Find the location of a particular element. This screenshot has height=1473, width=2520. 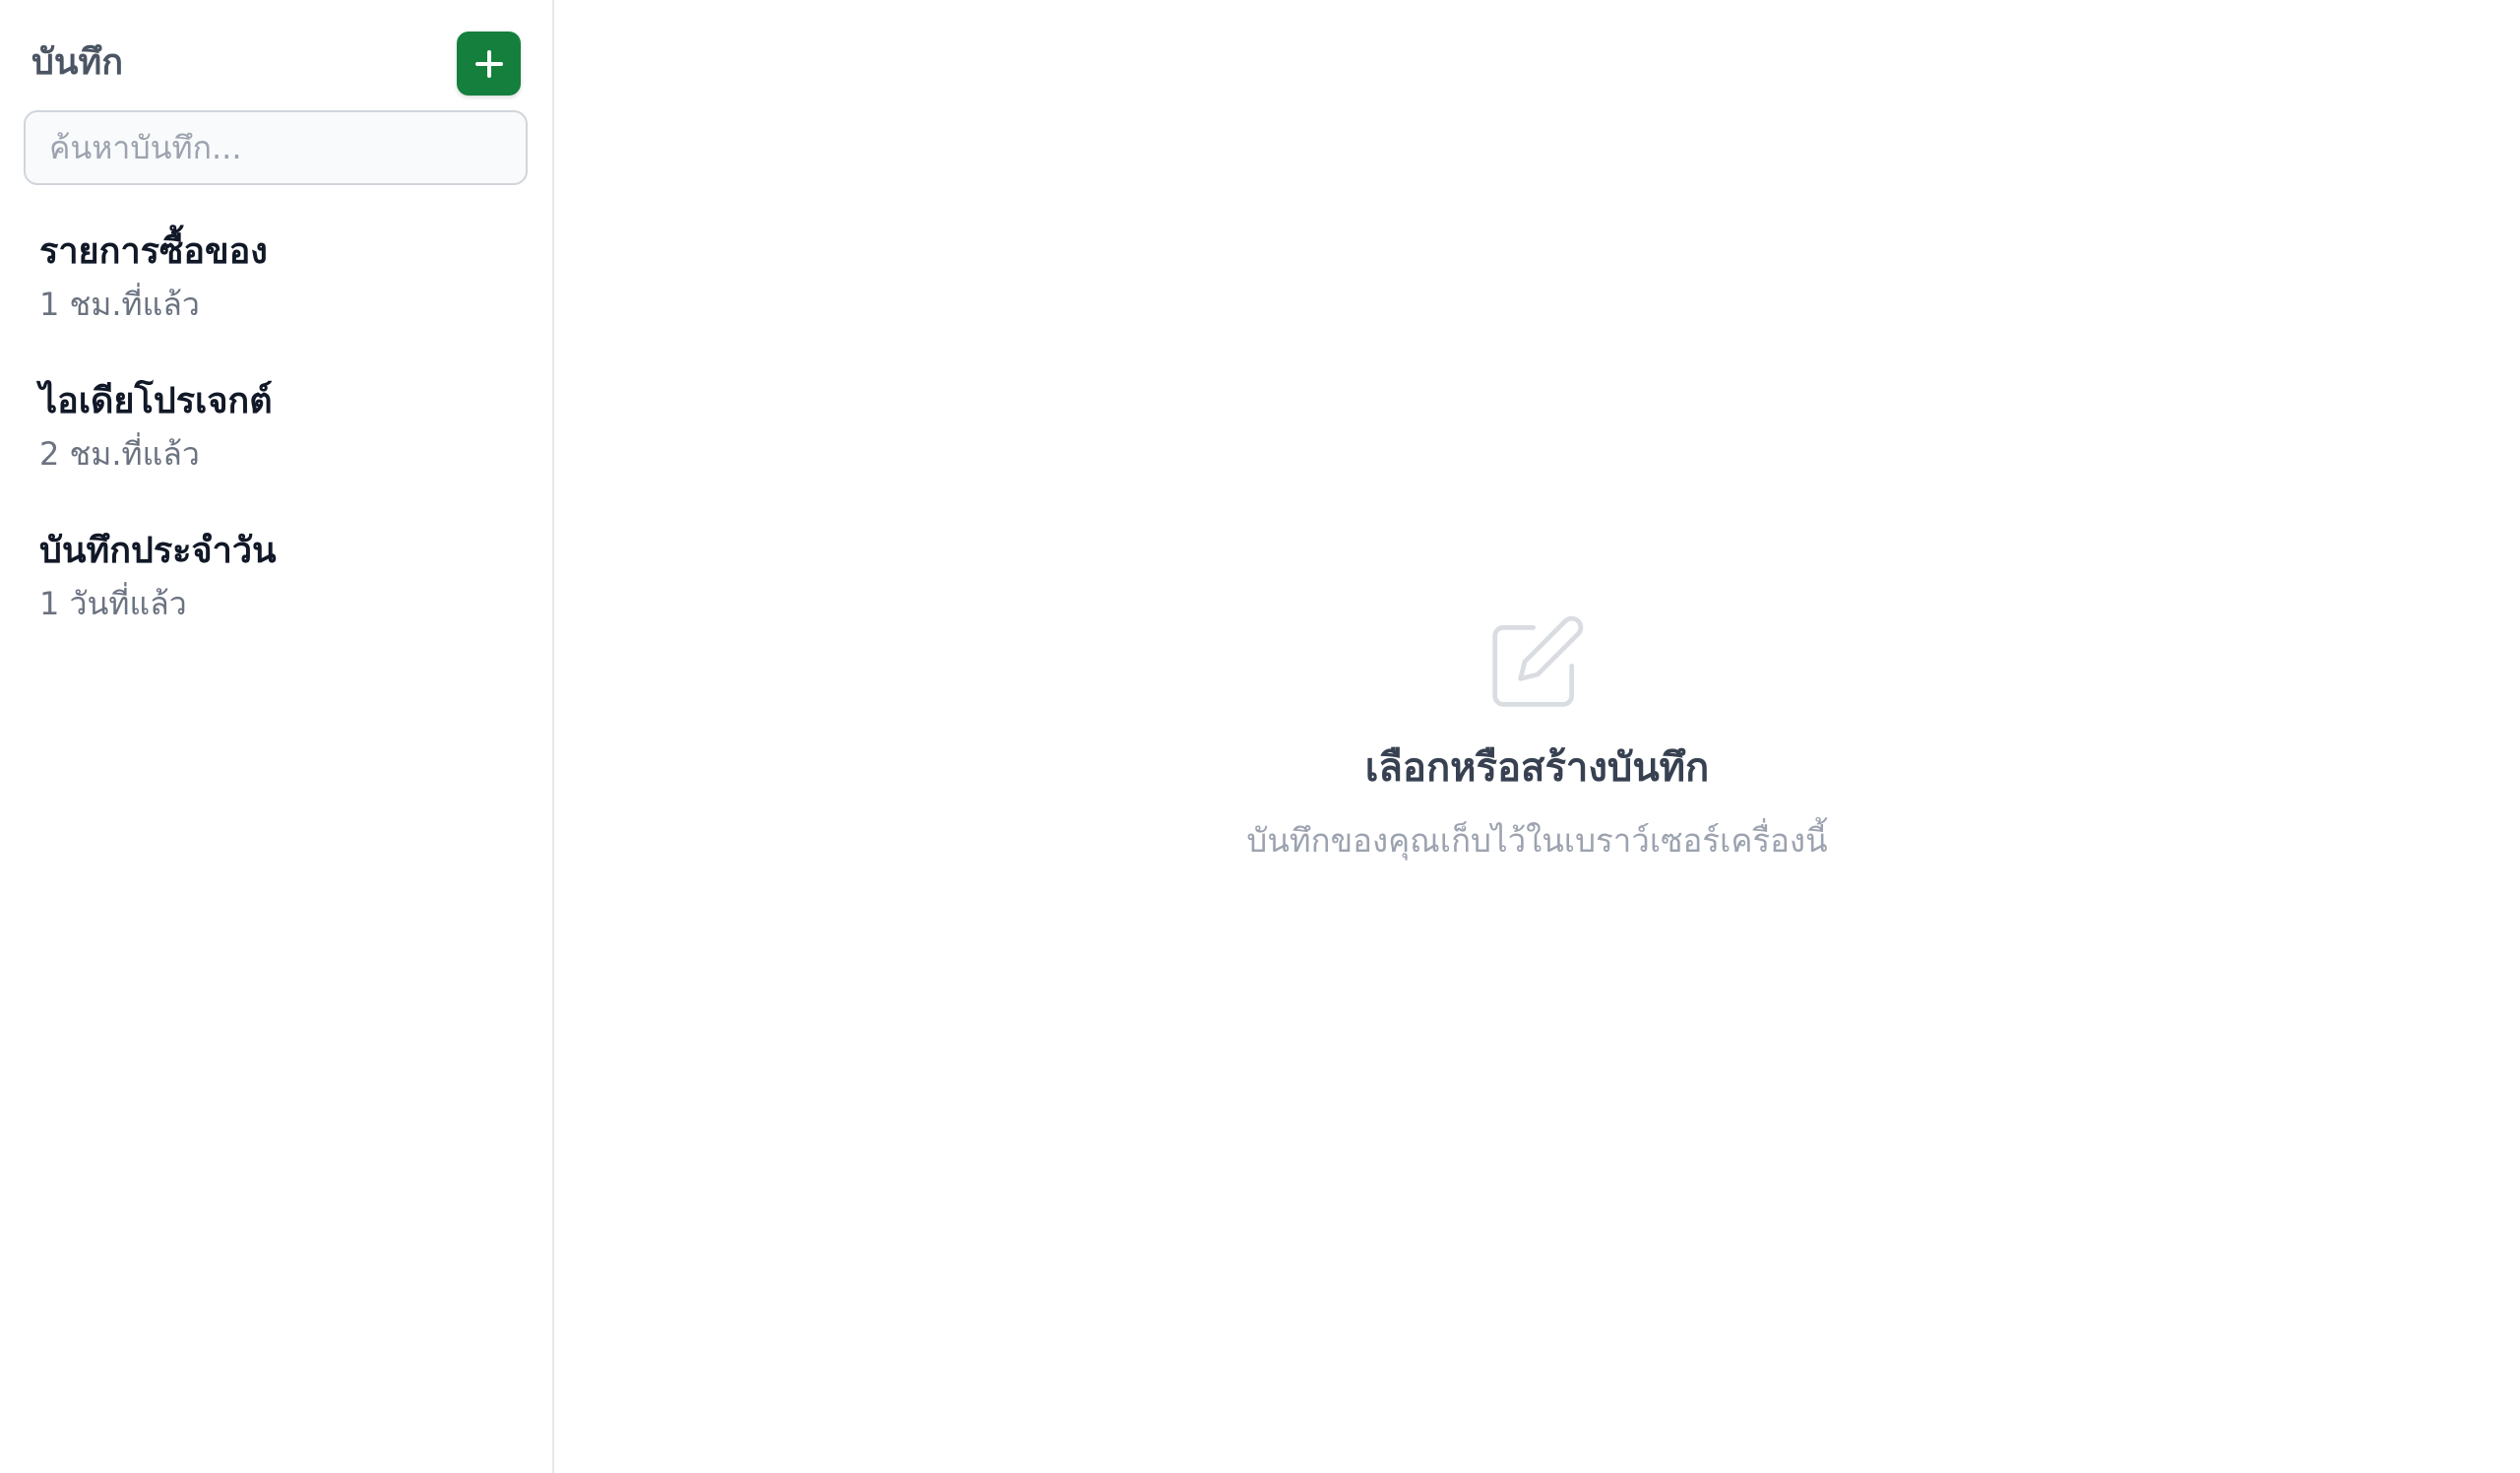

note-item: บันทึกประจำวัน 1 วันที่แล้ว is located at coordinates (275, 600).